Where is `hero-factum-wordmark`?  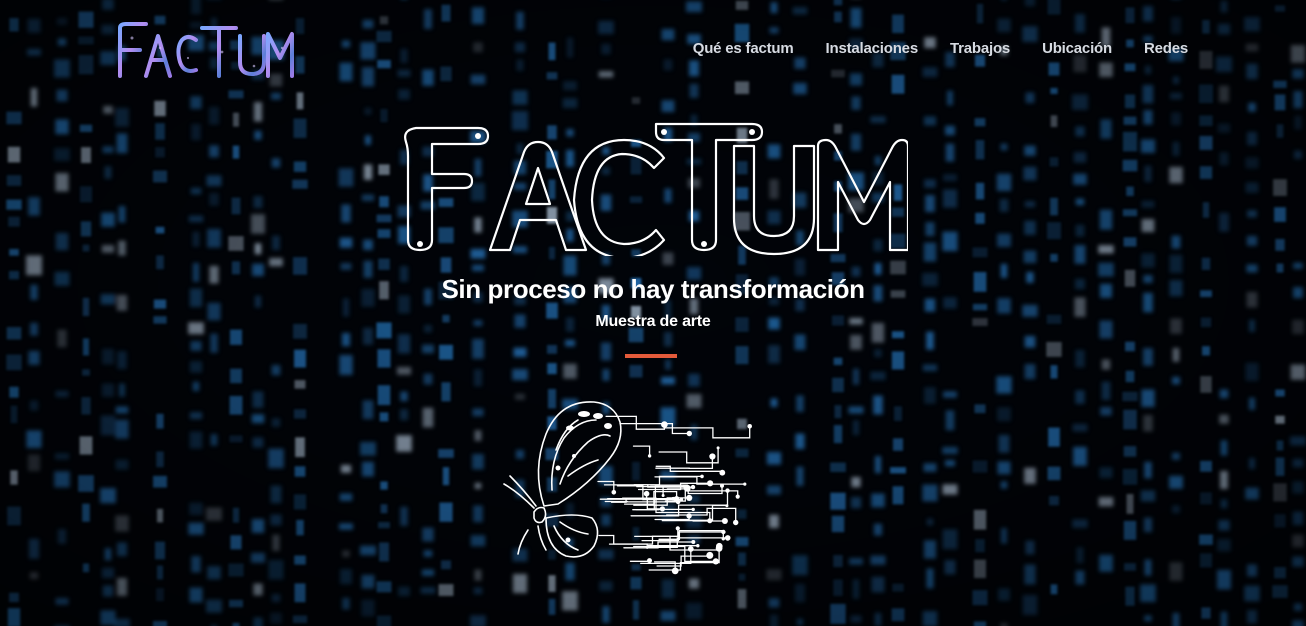 hero-factum-wordmark is located at coordinates (656, 189).